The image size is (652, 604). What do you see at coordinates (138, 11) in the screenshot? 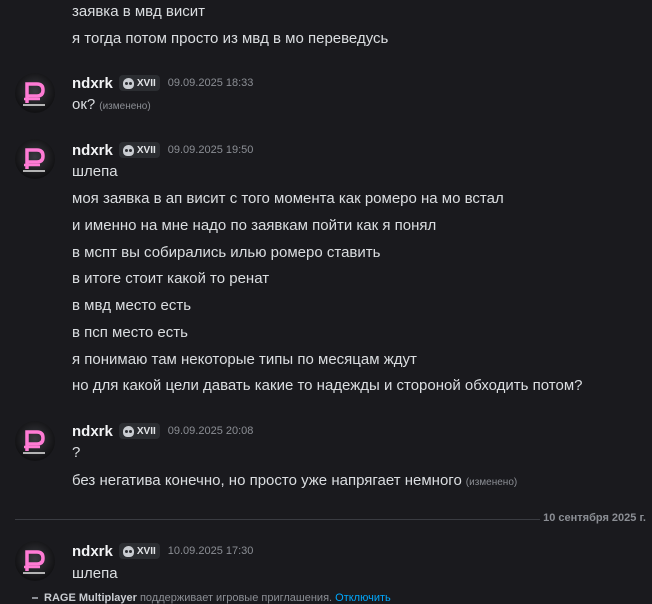
I see `message-line: заявка в мвд висит` at bounding box center [138, 11].